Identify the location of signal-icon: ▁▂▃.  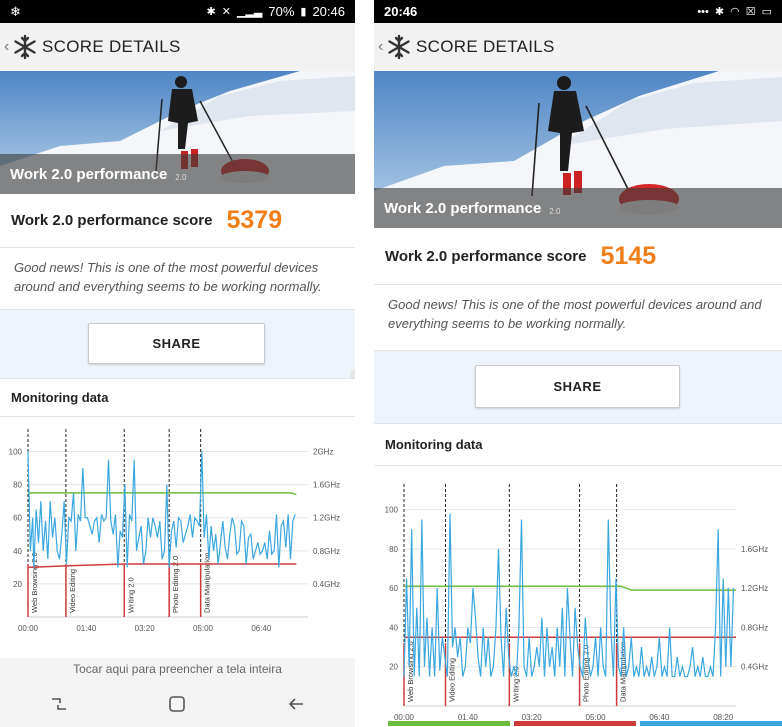
(249, 12).